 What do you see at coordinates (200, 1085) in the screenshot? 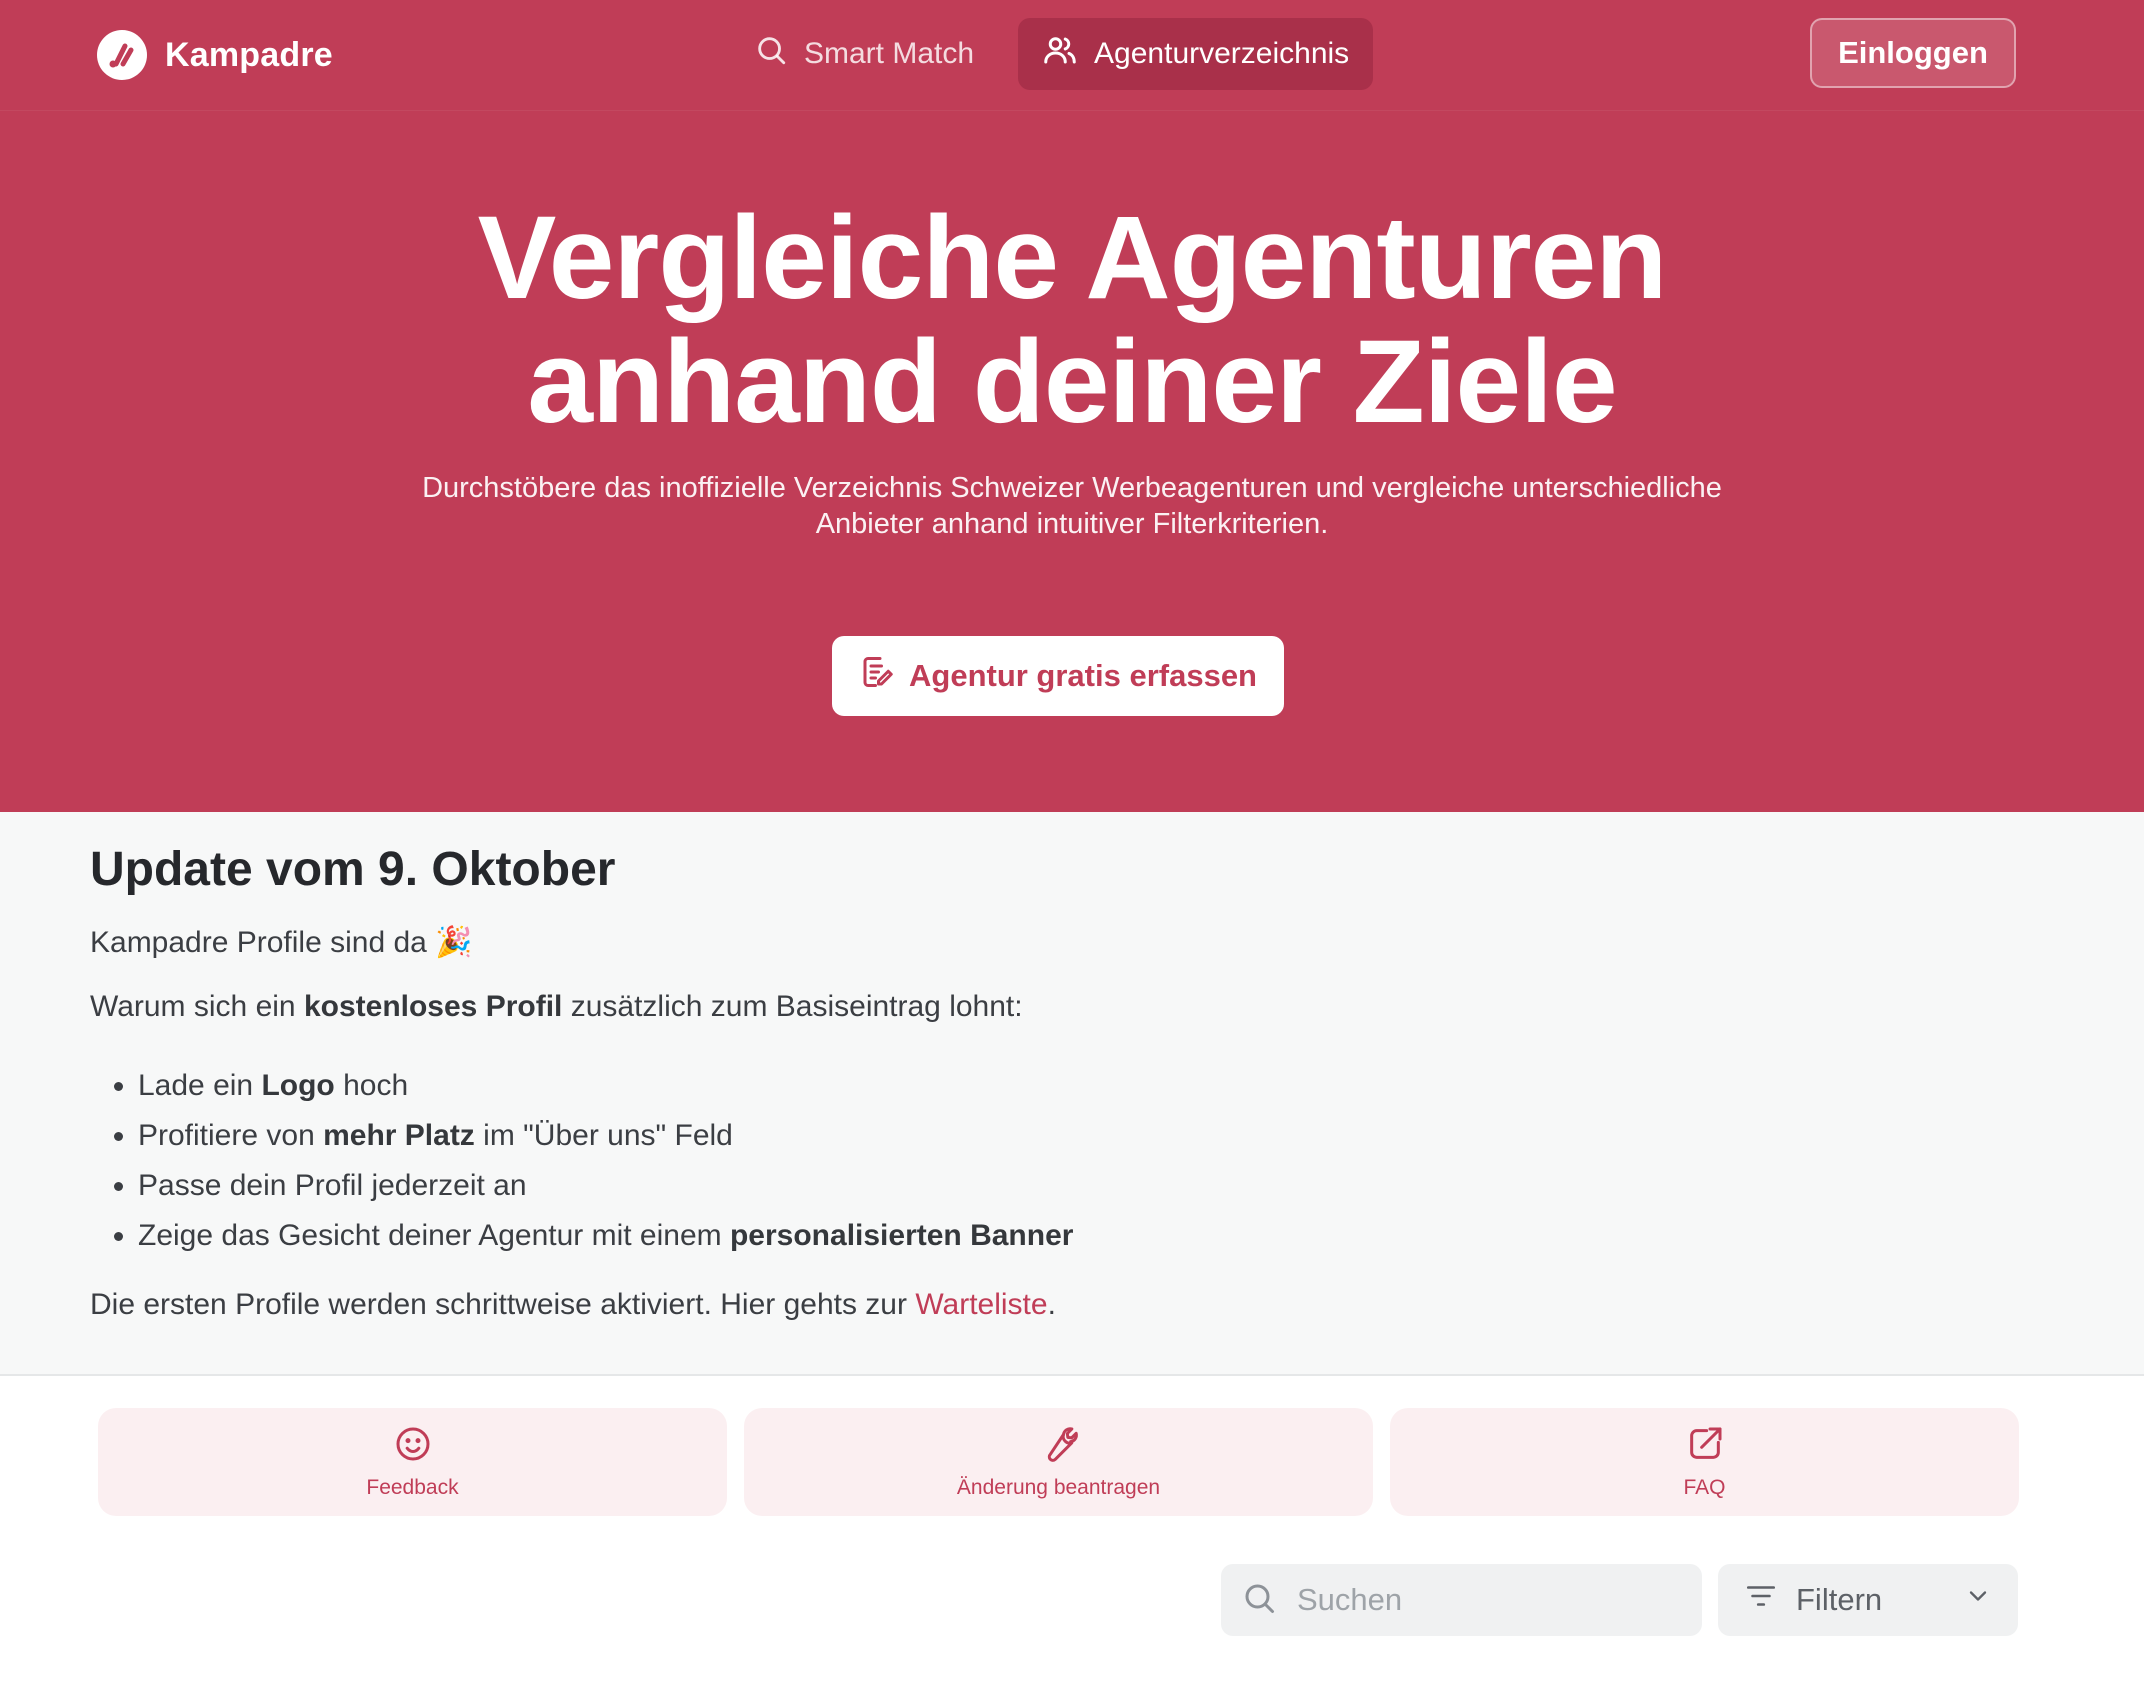
I see `list-item-text: Lade ein` at bounding box center [200, 1085].